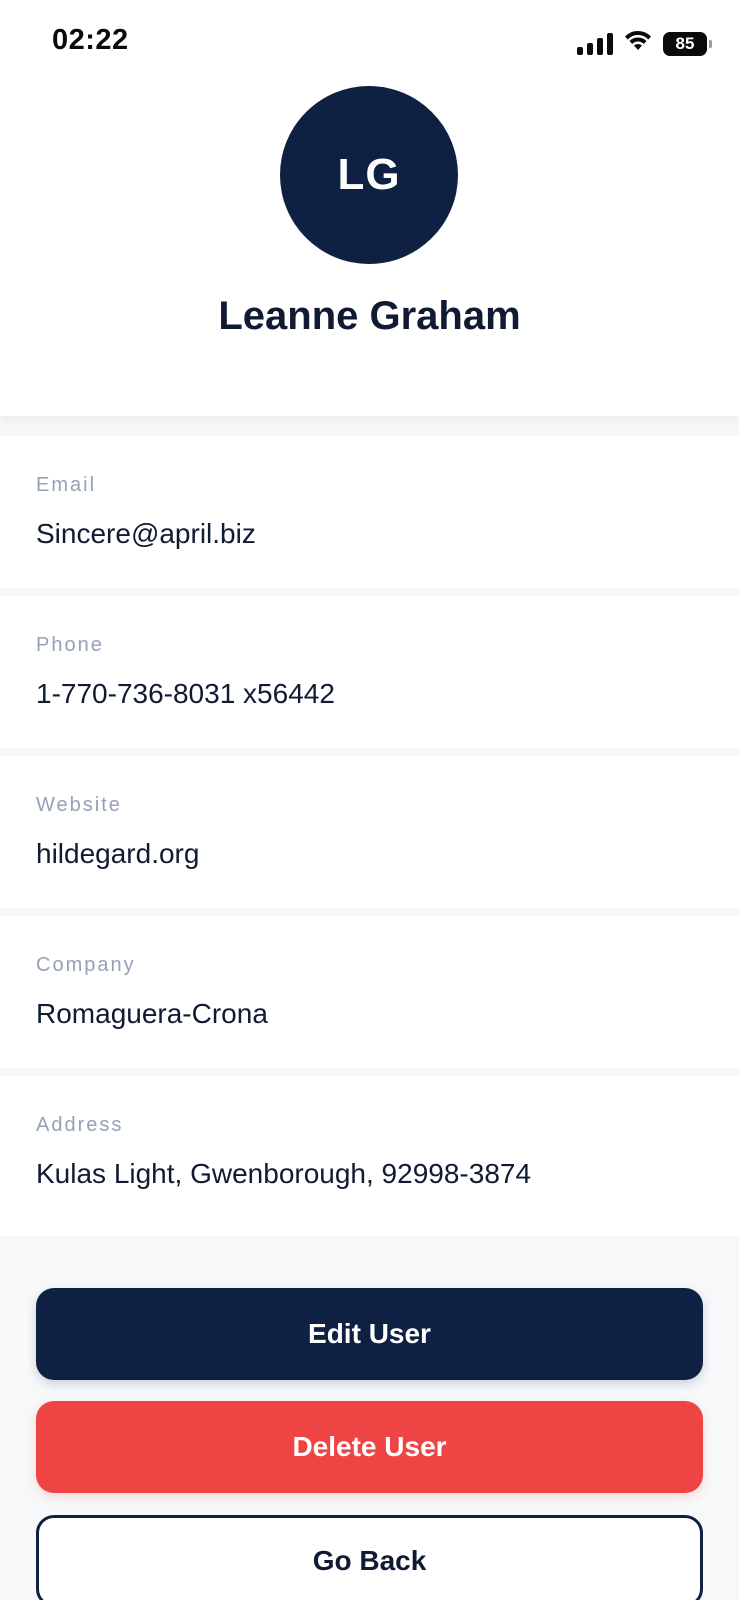  What do you see at coordinates (369, 1557) in the screenshot?
I see `go-back-button: Go Back` at bounding box center [369, 1557].